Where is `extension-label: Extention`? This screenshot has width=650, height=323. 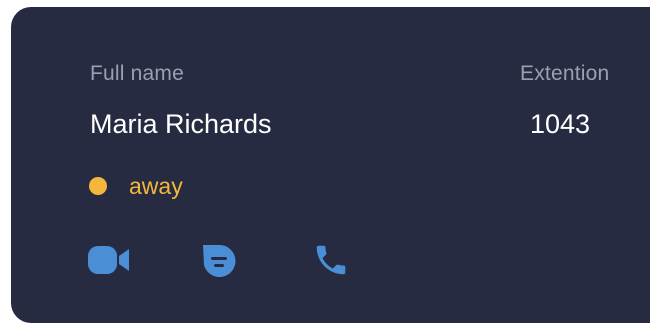 extension-label: Extention is located at coordinates (565, 73).